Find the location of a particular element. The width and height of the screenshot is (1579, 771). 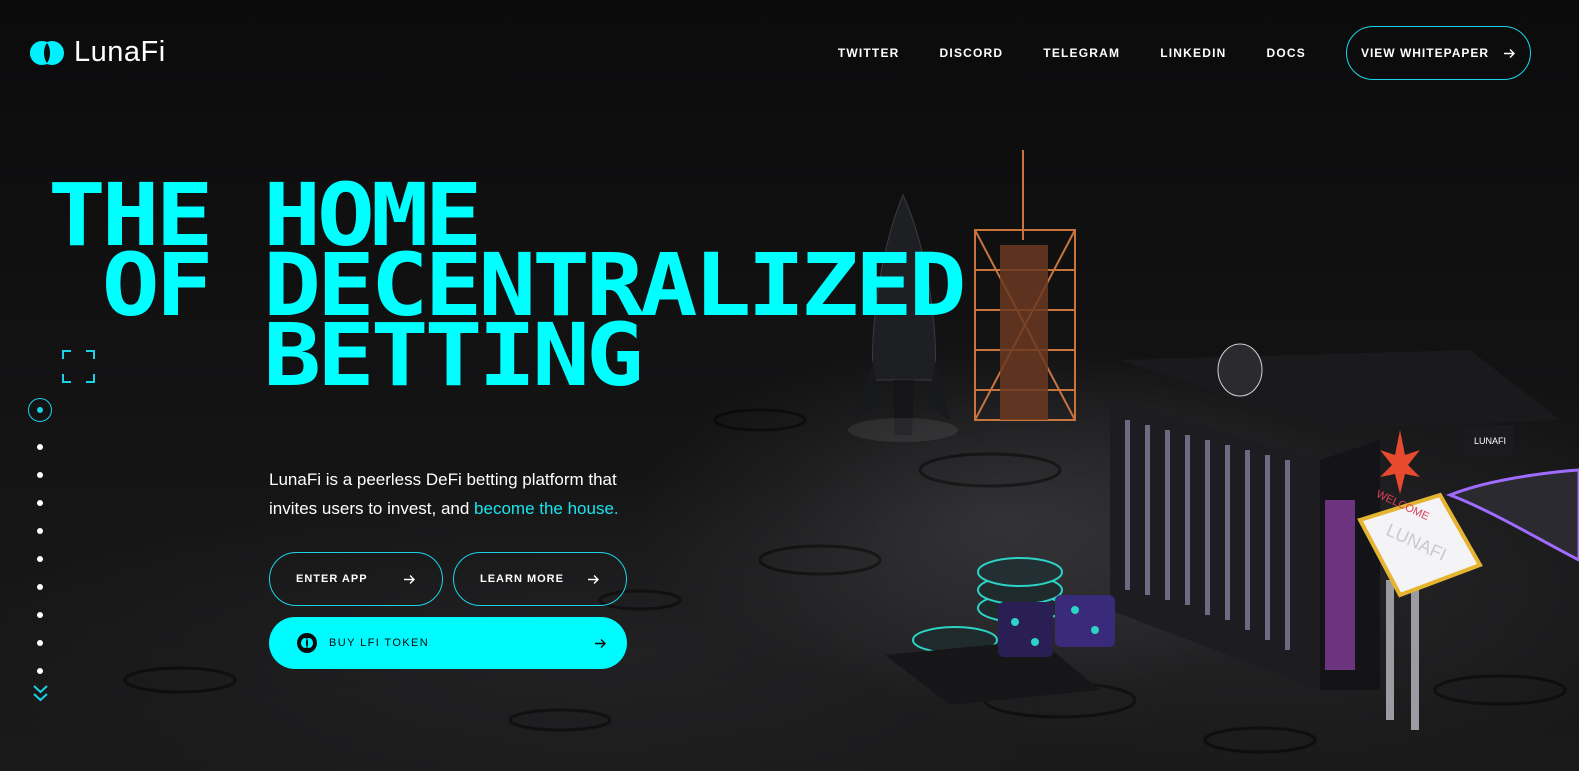

view-whitepaper-label: VIEW WHITEPAPER is located at coordinates (1425, 53).